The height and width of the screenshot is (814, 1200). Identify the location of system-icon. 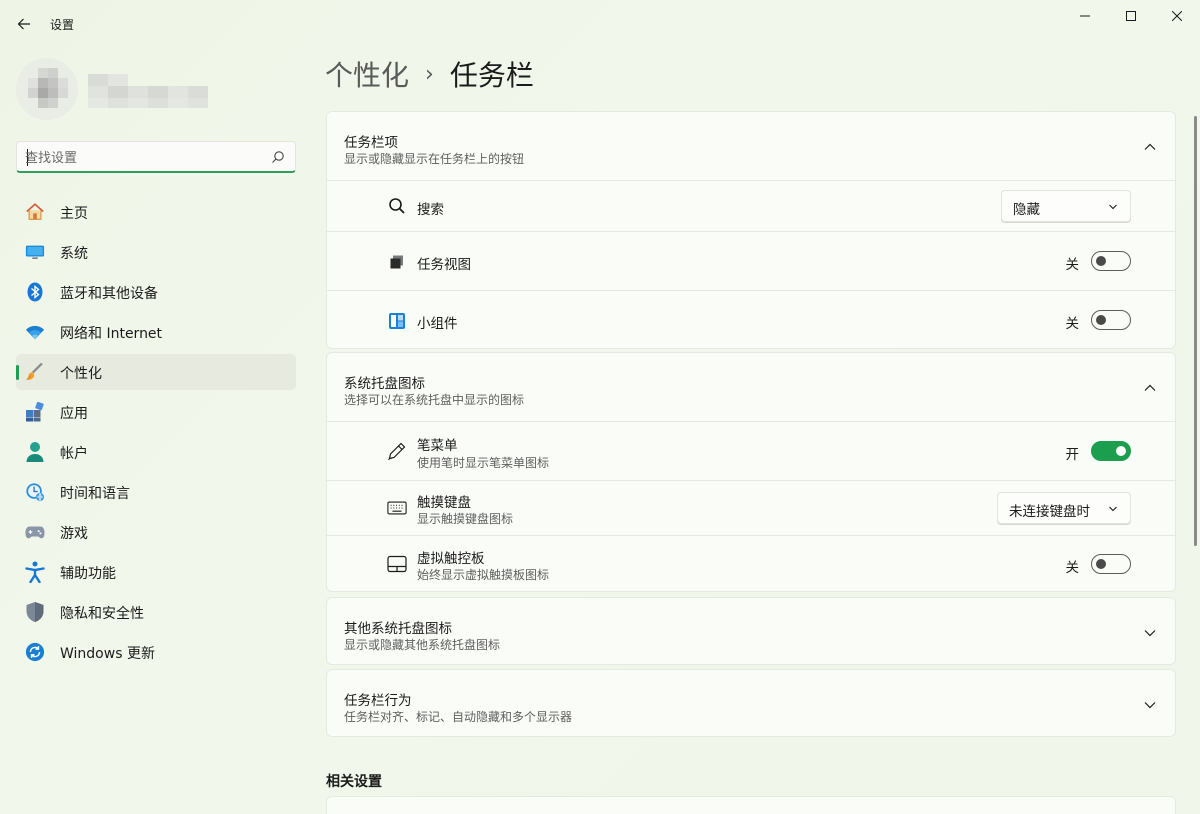
(35, 252).